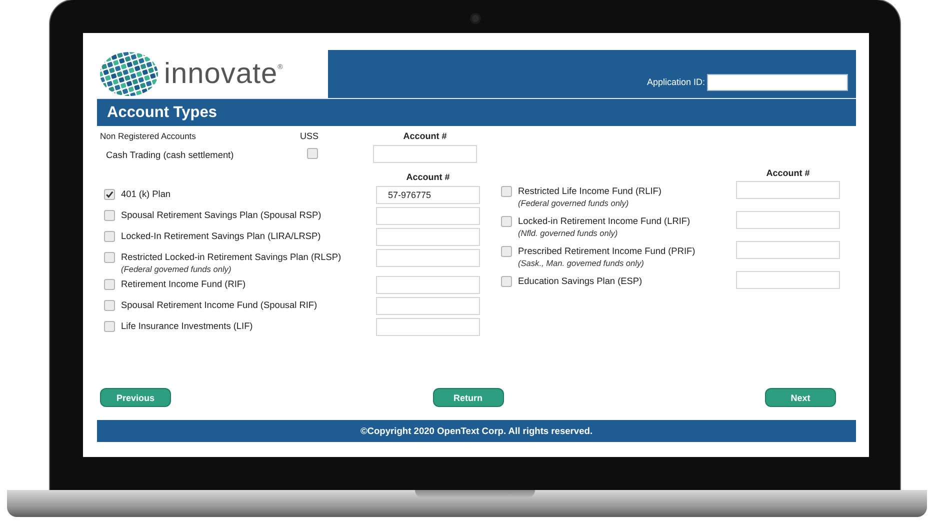  What do you see at coordinates (221, 215) in the screenshot?
I see `account-label: Spousal Retirement Savings Plan (Spousal RSP)` at bounding box center [221, 215].